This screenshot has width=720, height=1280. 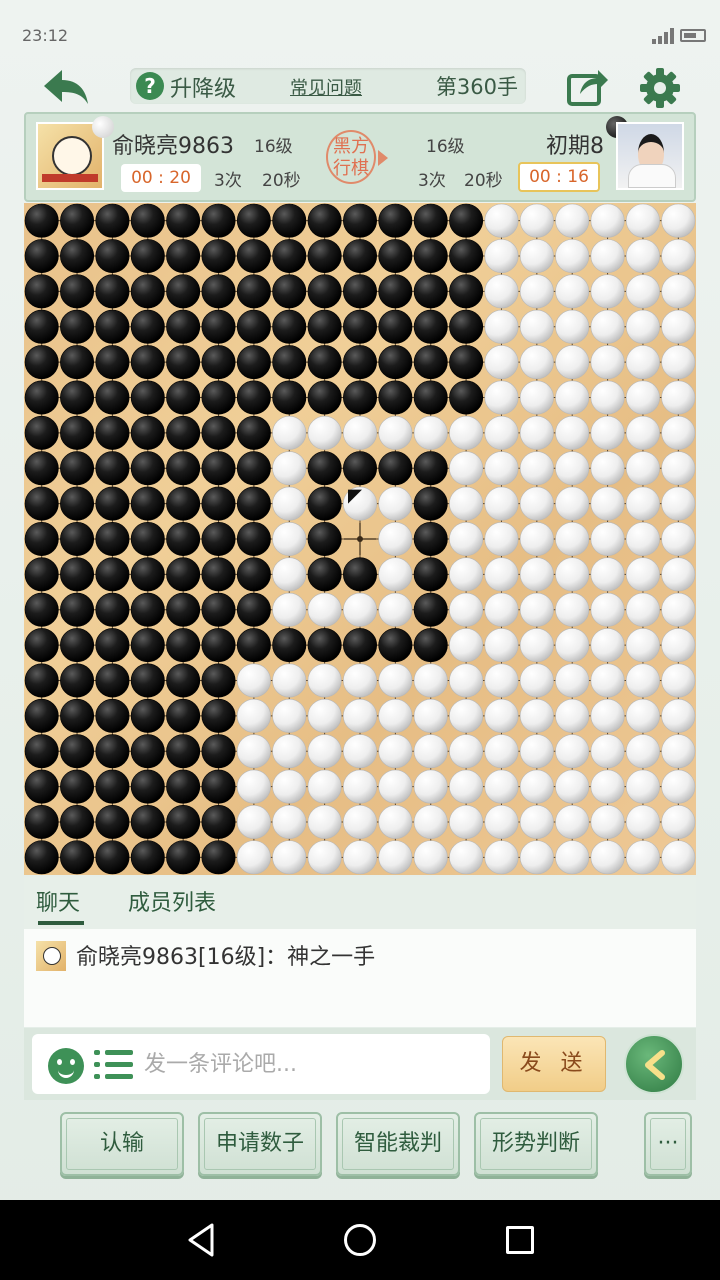 What do you see at coordinates (554, 1064) in the screenshot?
I see `send-button: 发 送` at bounding box center [554, 1064].